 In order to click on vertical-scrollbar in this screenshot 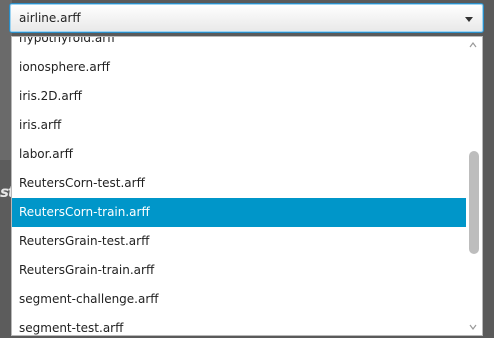, I will do `click(474, 186)`.